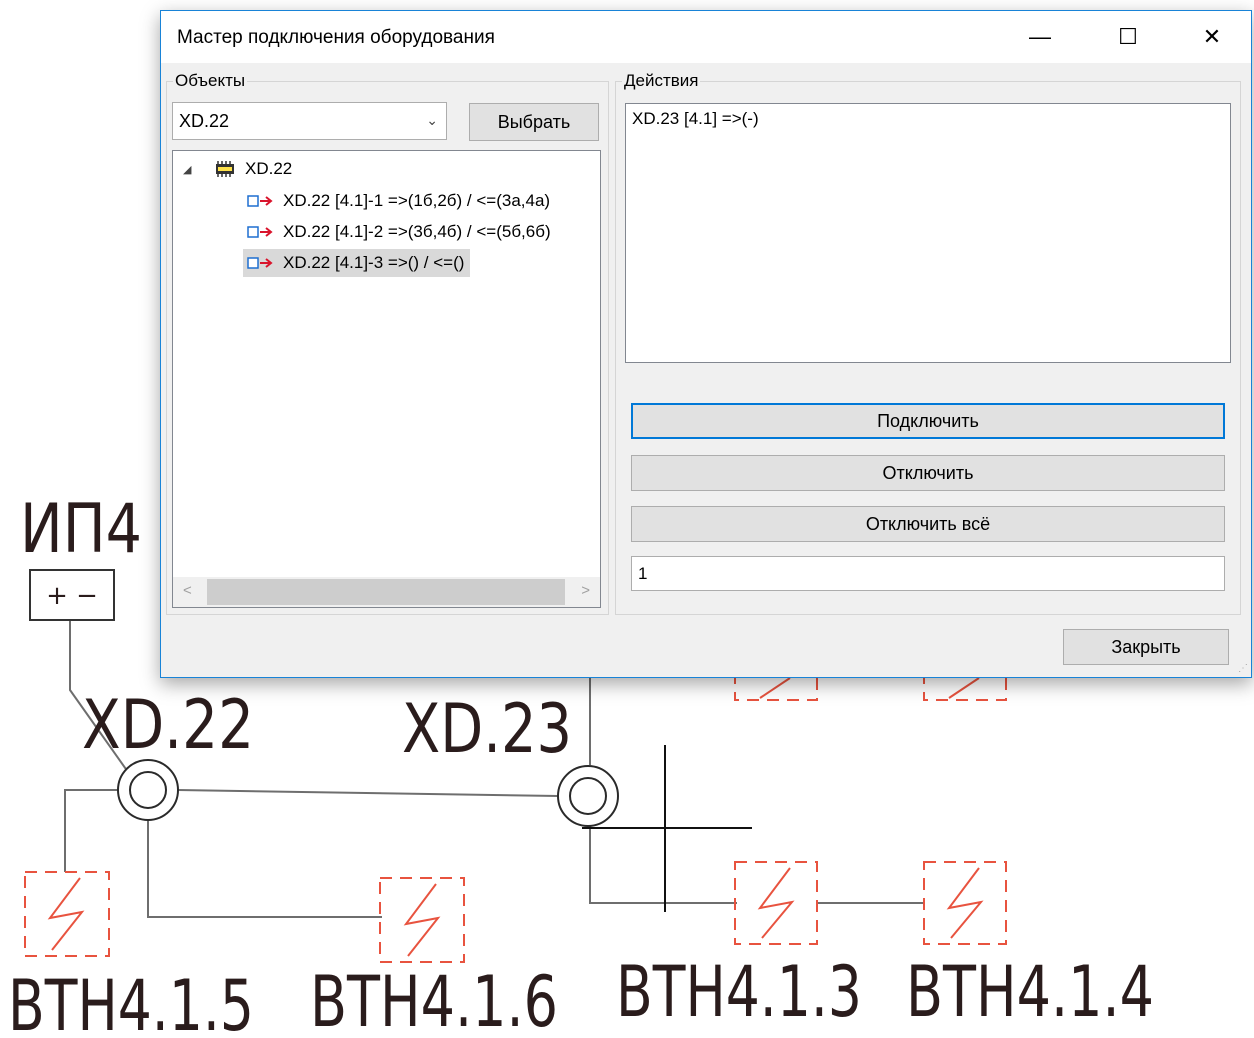  What do you see at coordinates (432, 120) in the screenshot?
I see `chevron-down-icon: ⌄` at bounding box center [432, 120].